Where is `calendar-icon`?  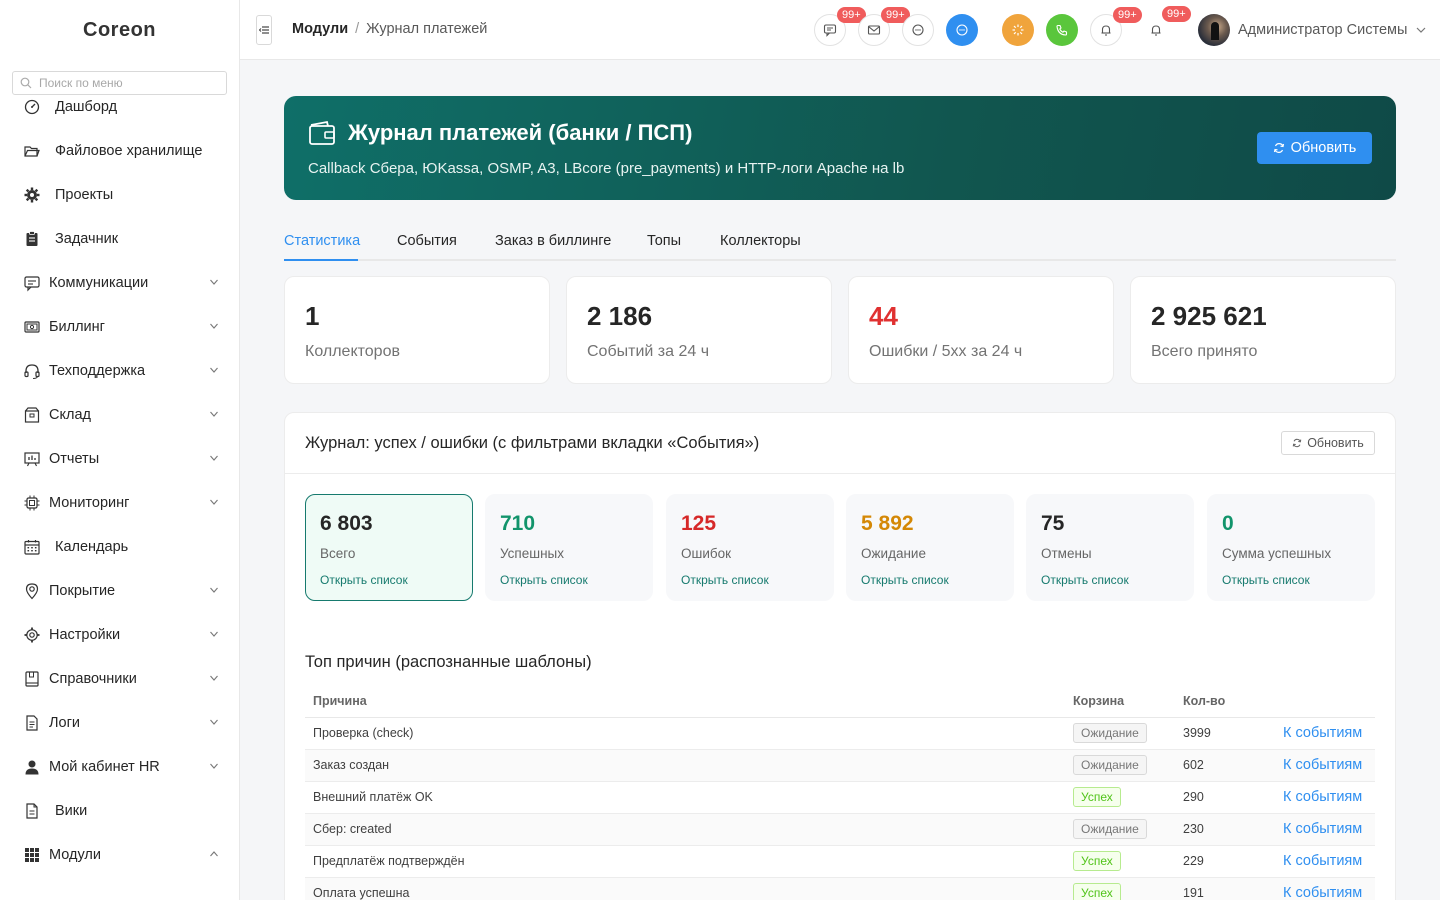 calendar-icon is located at coordinates (32, 547).